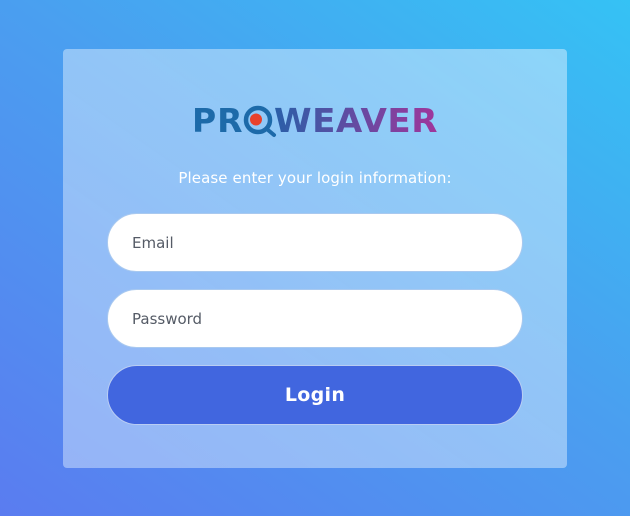 This screenshot has width=630, height=516. I want to click on email-input, so click(315, 242).